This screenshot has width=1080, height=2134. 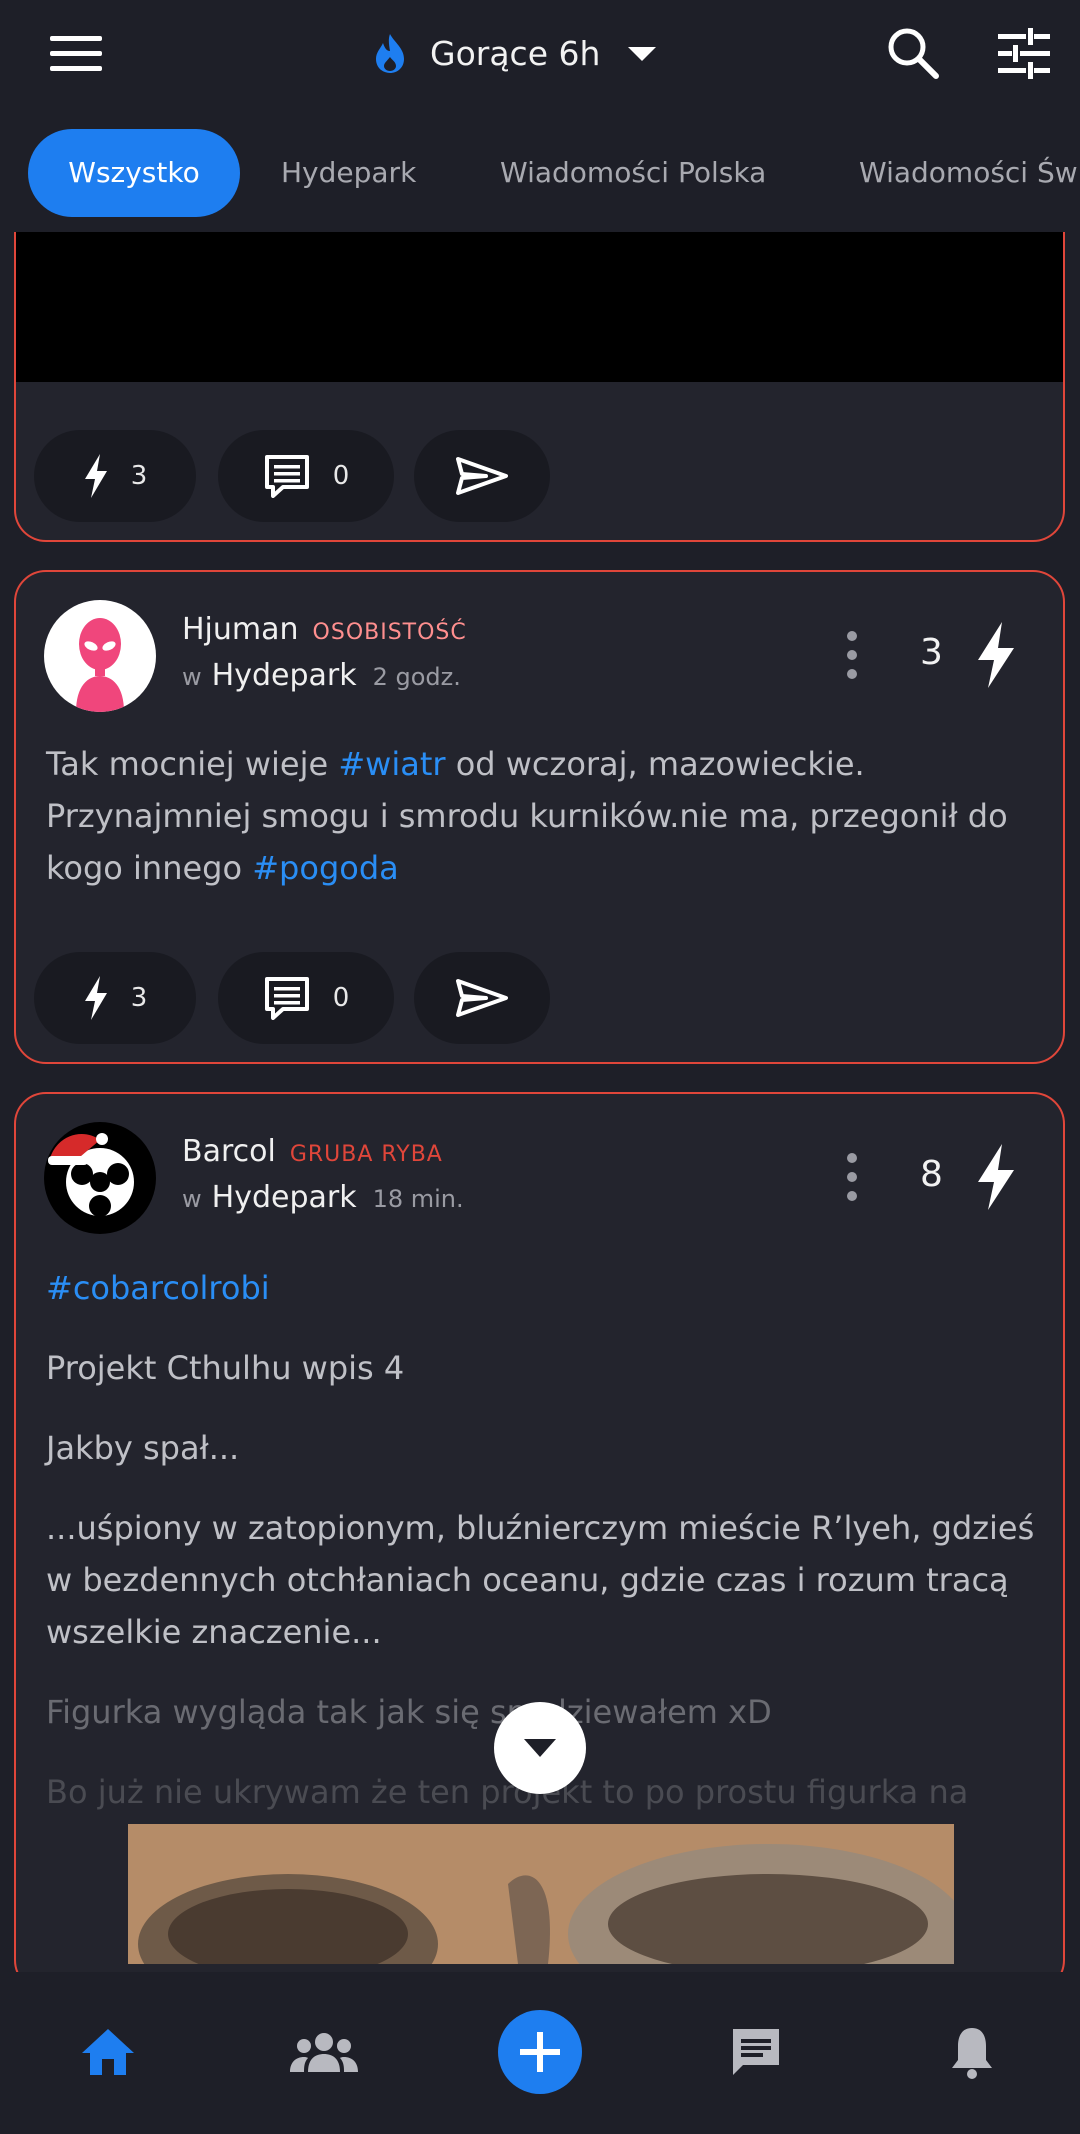 I want to click on alien-avatar-icon, so click(x=100, y=665).